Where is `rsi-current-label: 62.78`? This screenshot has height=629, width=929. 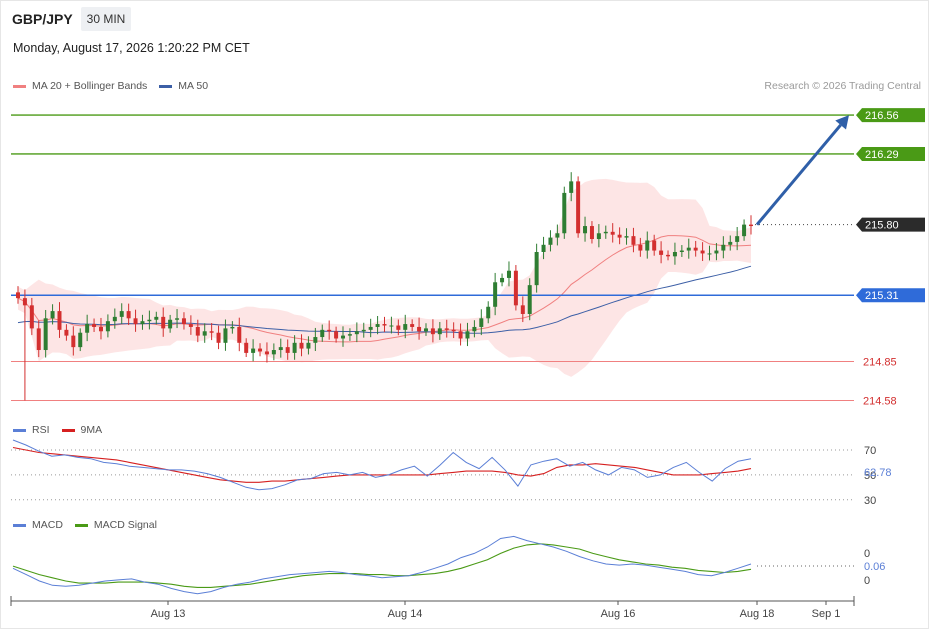
rsi-current-label: 62.78 is located at coordinates (878, 473).